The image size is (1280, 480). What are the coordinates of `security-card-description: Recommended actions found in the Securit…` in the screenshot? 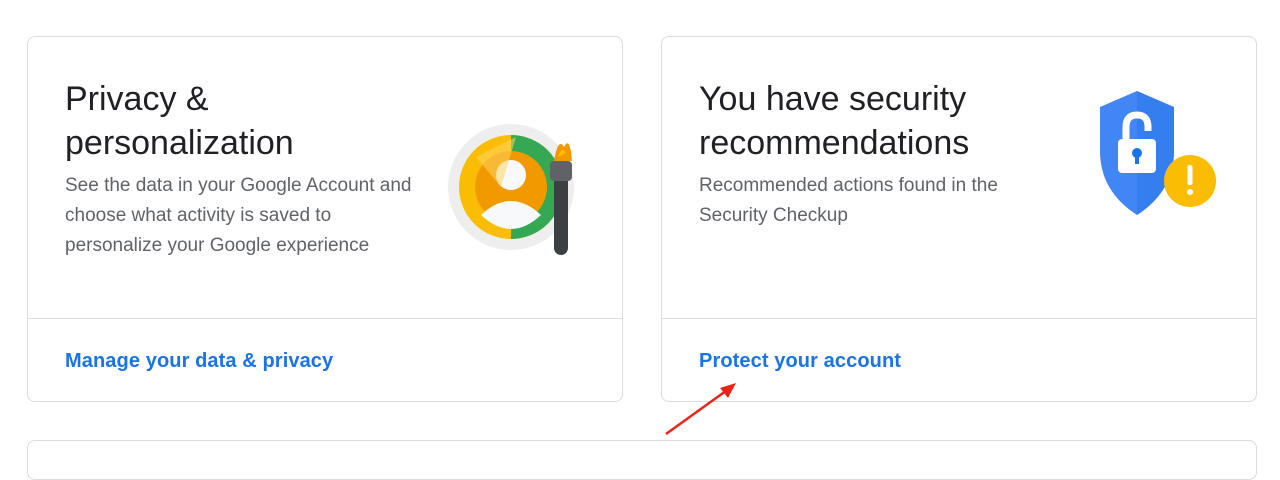 It's located at (848, 200).